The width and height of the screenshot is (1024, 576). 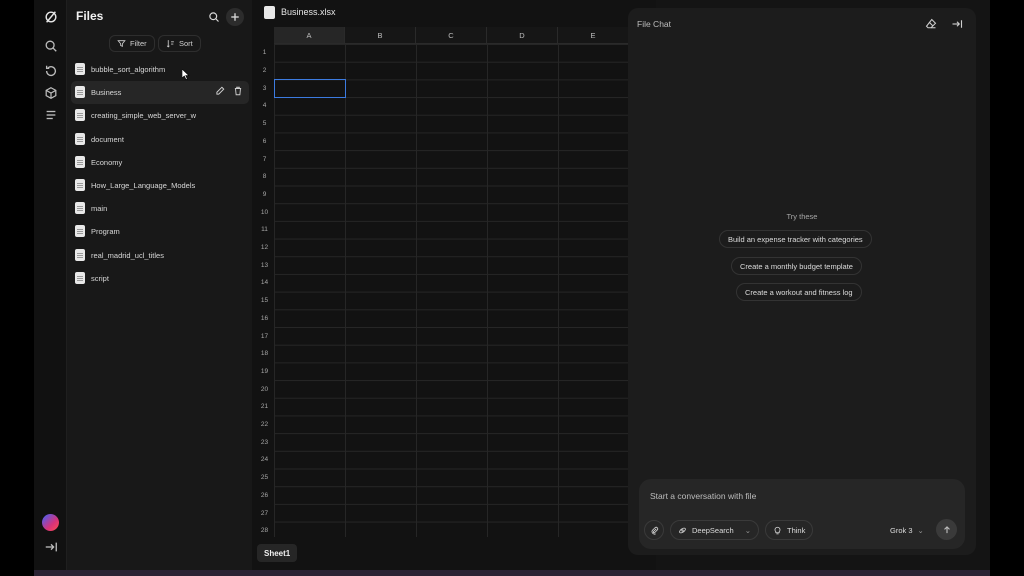 What do you see at coordinates (238, 91) in the screenshot?
I see `trash-icon` at bounding box center [238, 91].